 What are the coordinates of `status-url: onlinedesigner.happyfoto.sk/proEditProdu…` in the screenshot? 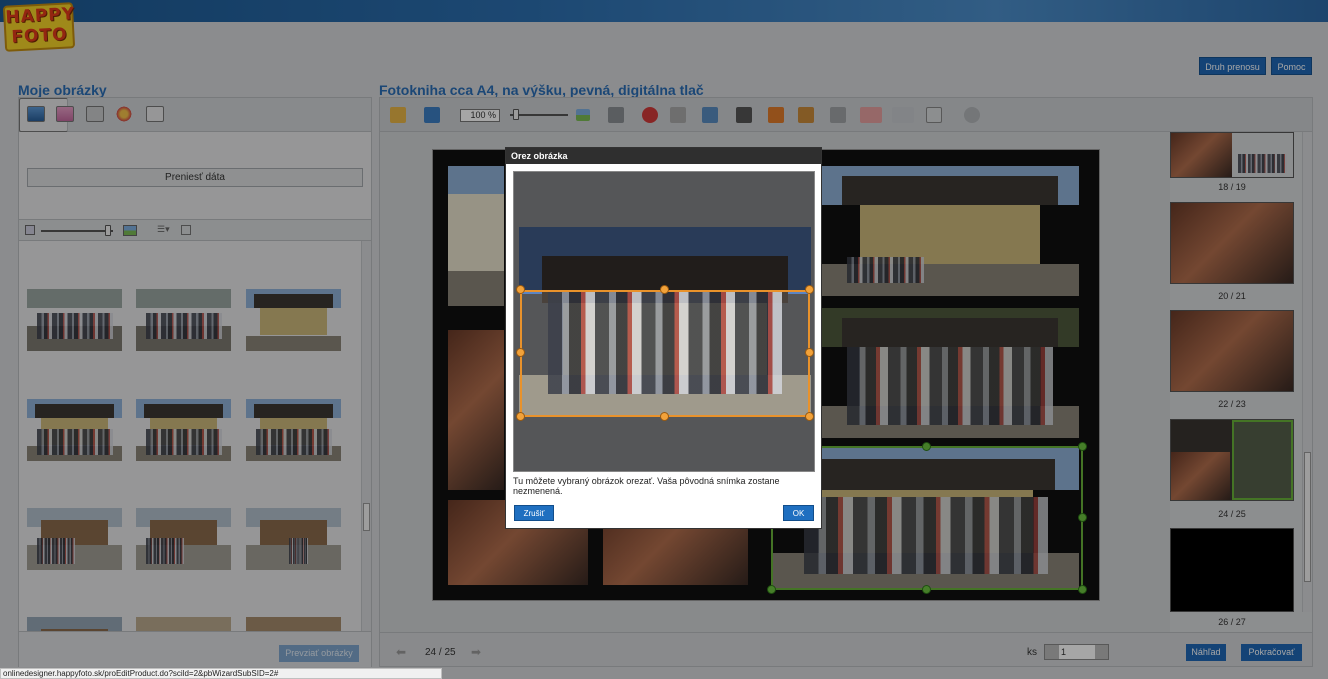 It's located at (221, 673).